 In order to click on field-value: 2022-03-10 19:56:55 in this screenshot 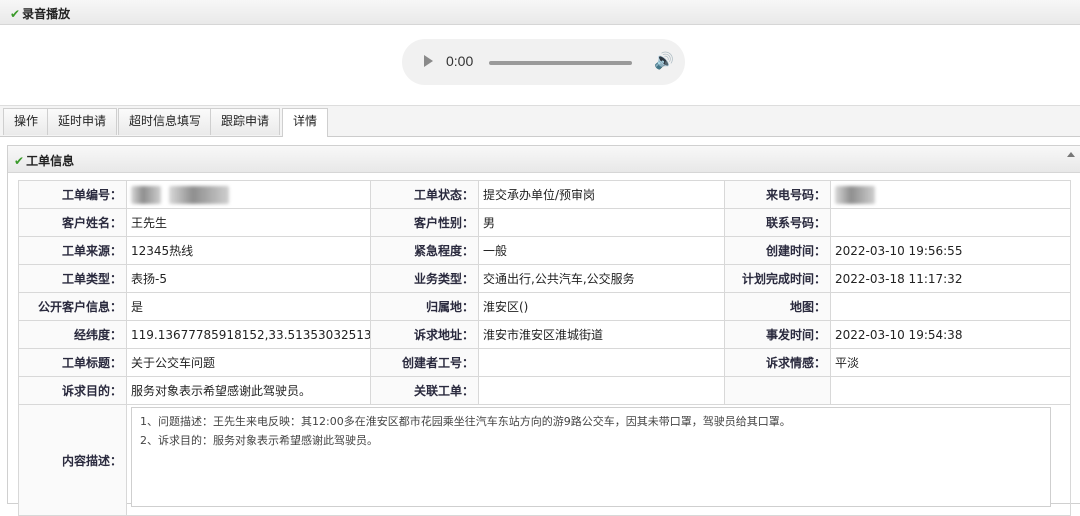, I will do `click(950, 250)`.